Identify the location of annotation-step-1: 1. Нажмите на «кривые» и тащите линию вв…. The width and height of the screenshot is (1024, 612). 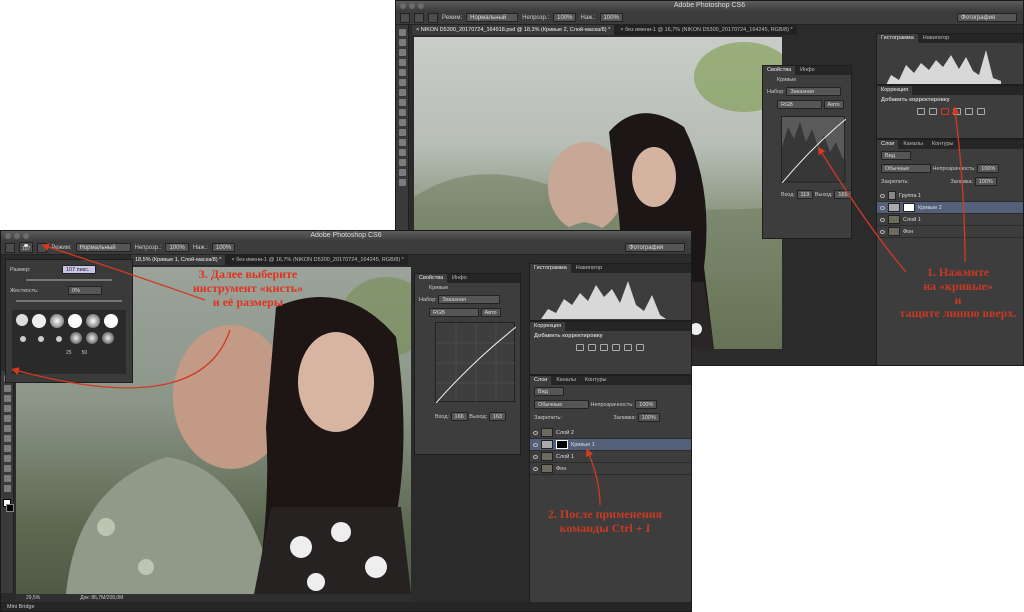
(958, 293).